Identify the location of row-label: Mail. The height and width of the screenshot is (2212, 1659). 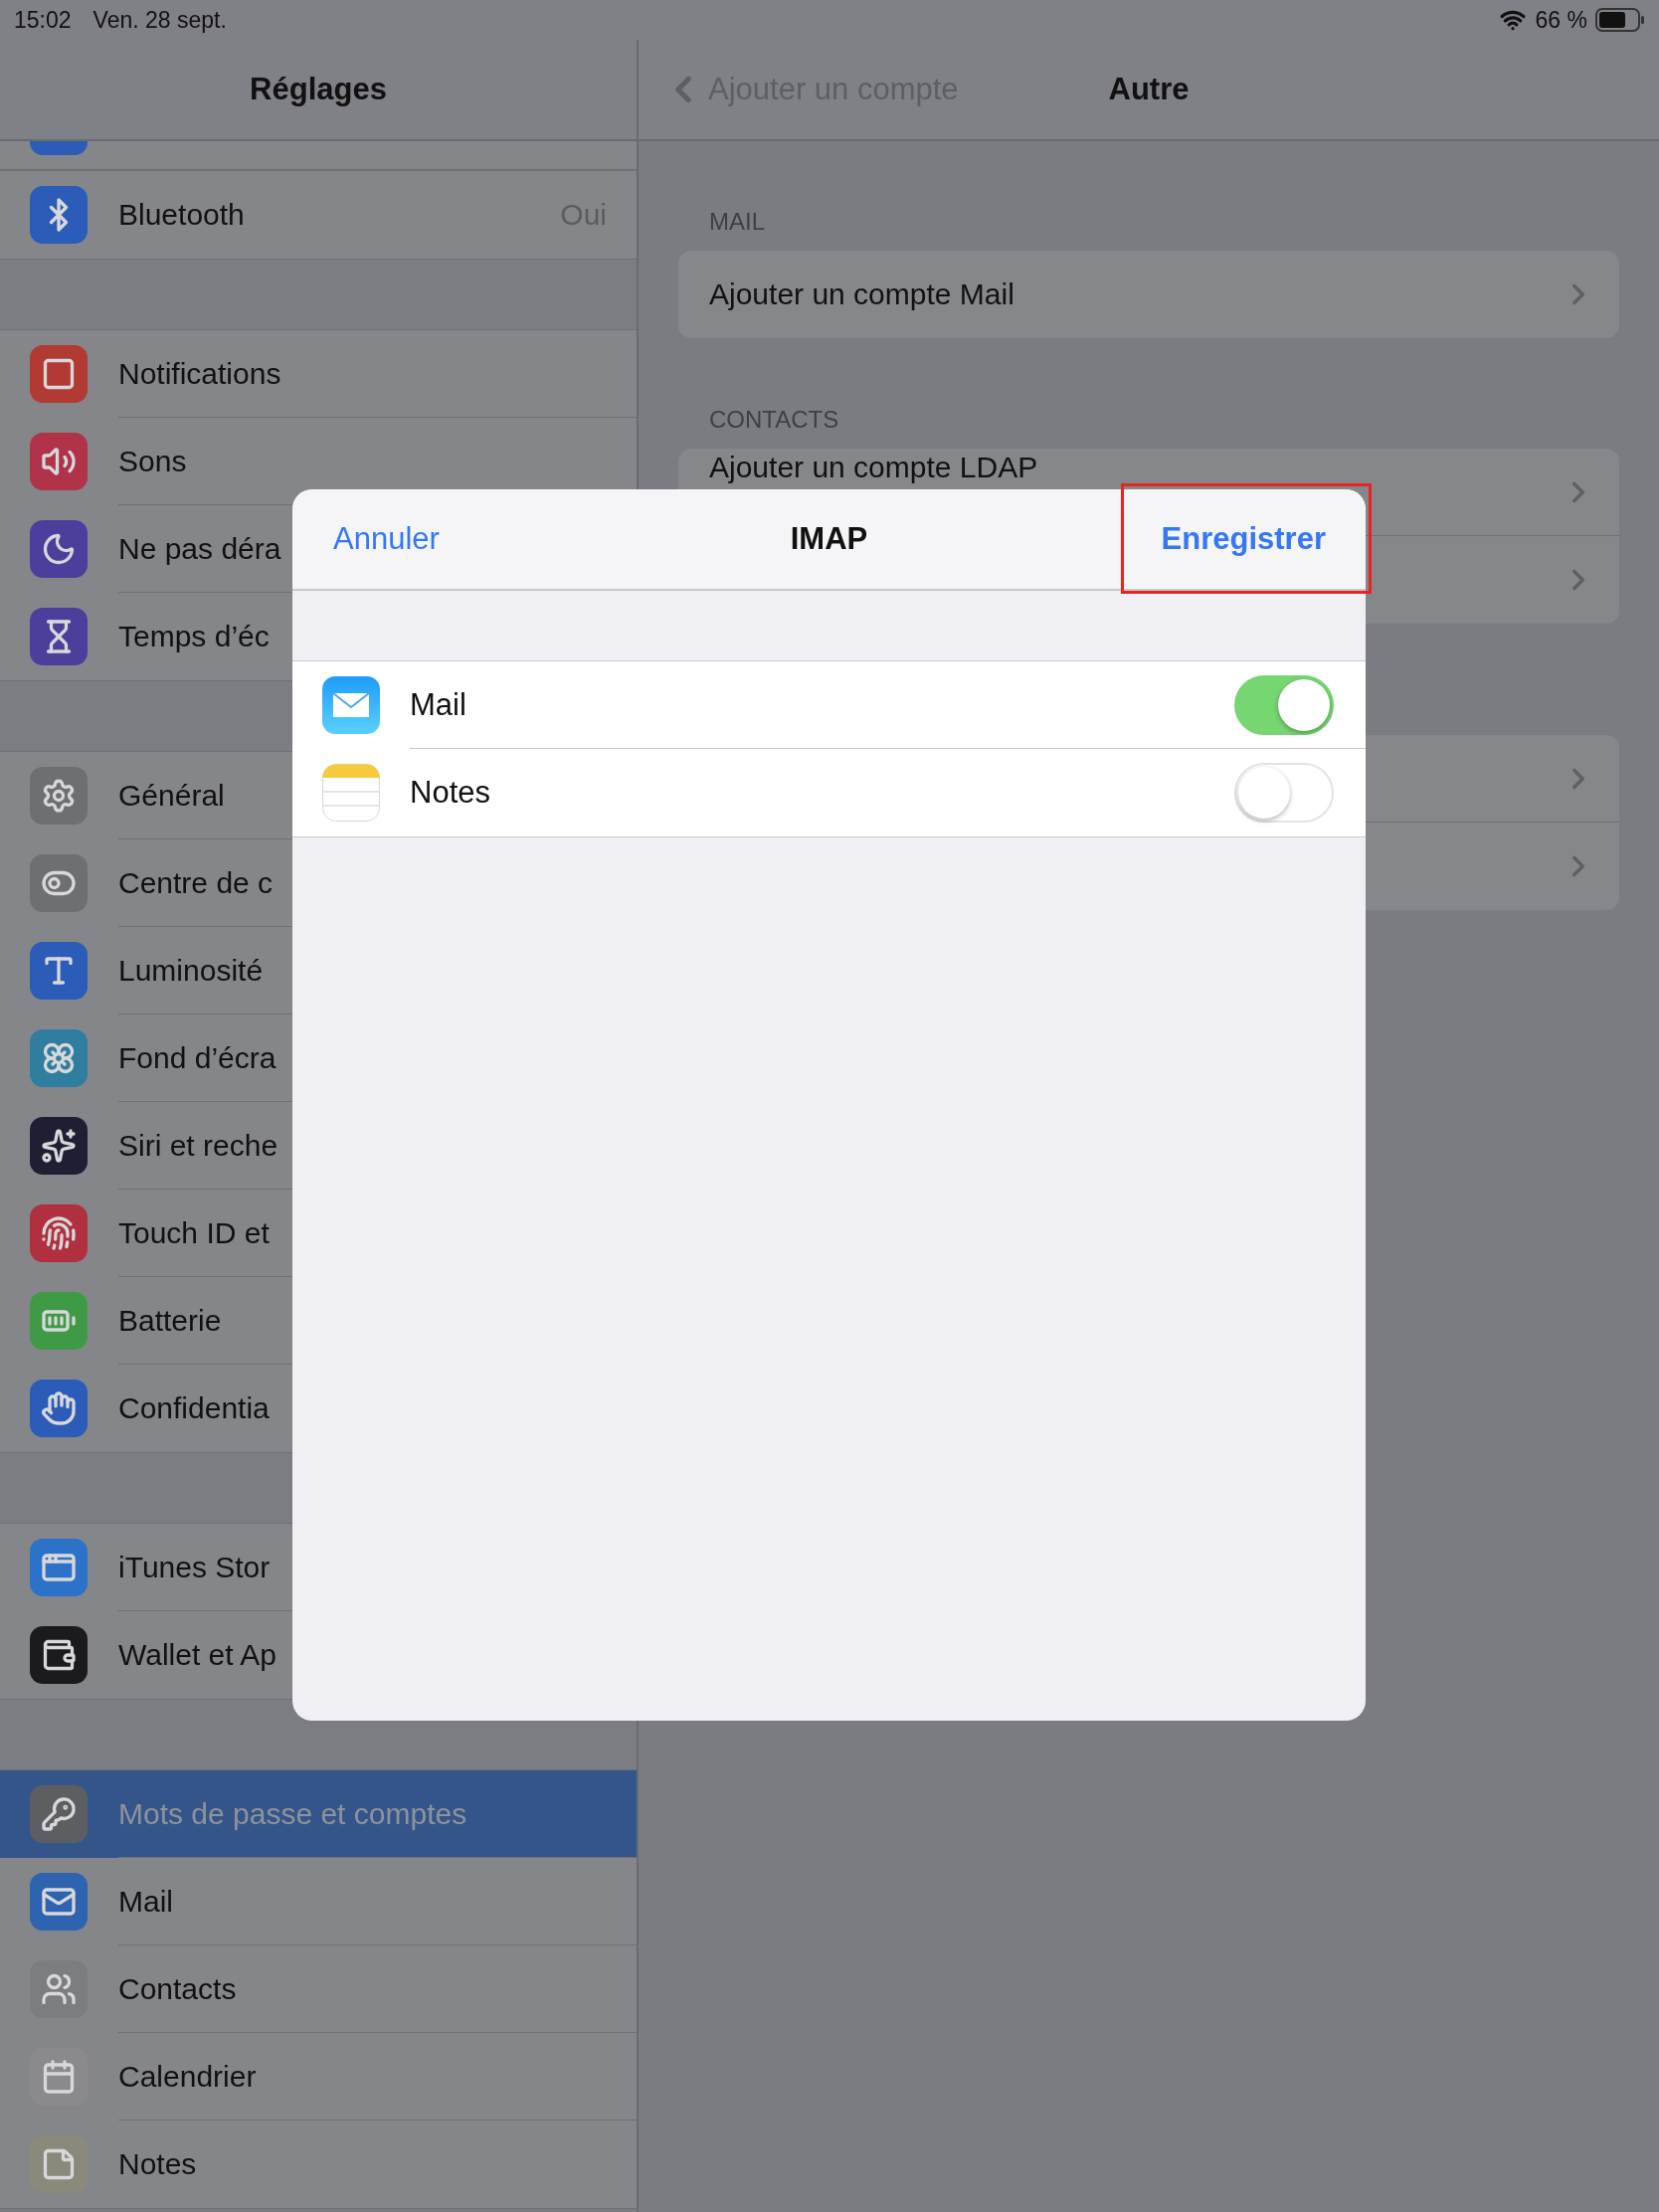
(438, 705).